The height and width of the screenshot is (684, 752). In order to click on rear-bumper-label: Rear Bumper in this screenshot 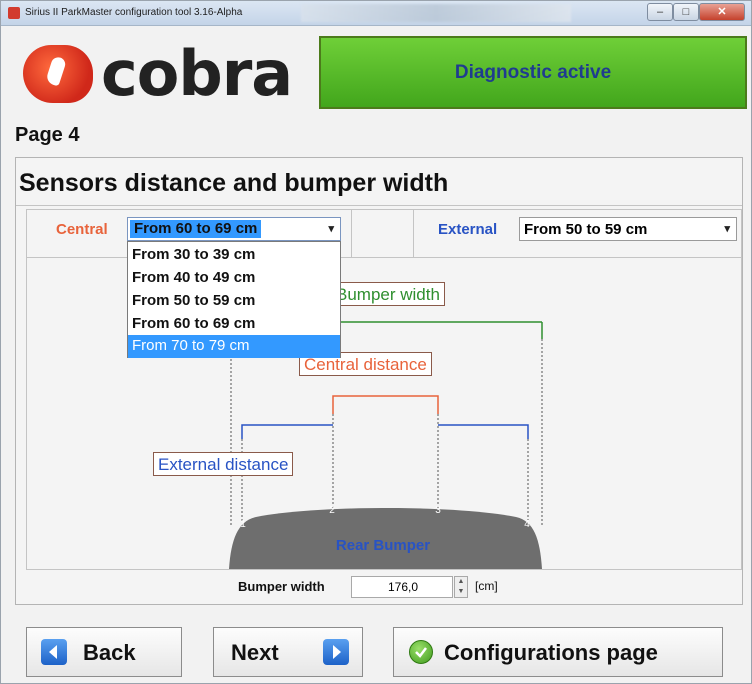, I will do `click(383, 545)`.